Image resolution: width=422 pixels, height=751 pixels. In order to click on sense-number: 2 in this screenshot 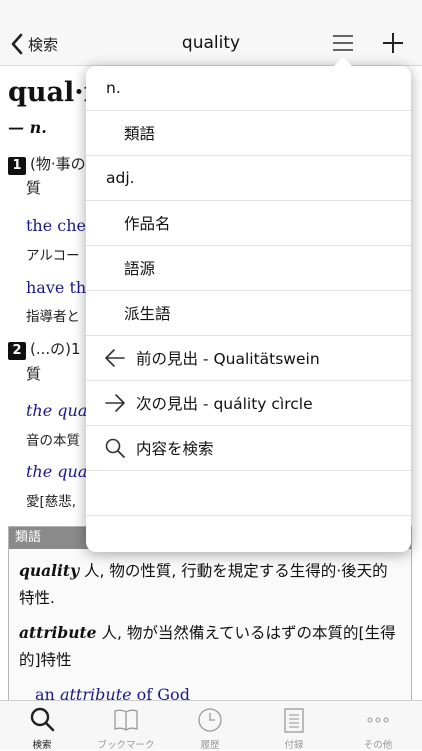, I will do `click(17, 351)`.